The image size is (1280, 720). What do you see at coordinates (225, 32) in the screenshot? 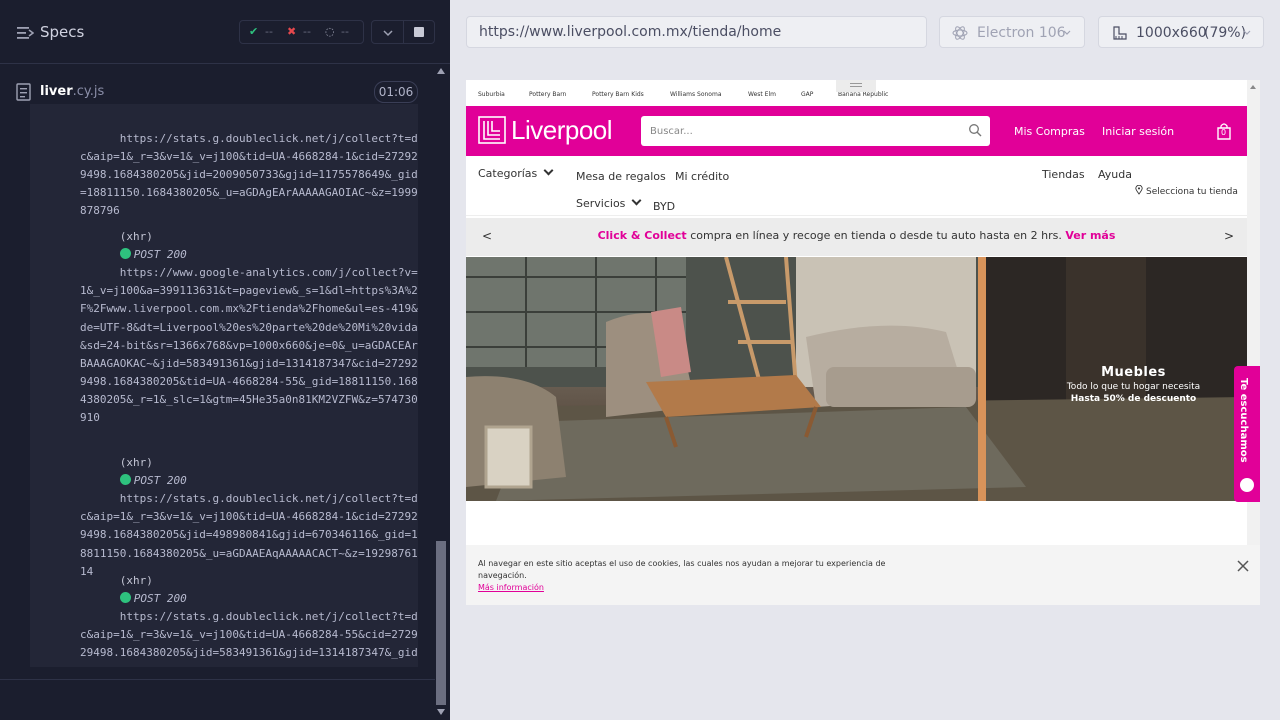
I see `runner-header: Specs ✔ -- ✖ -- ◌ --` at bounding box center [225, 32].